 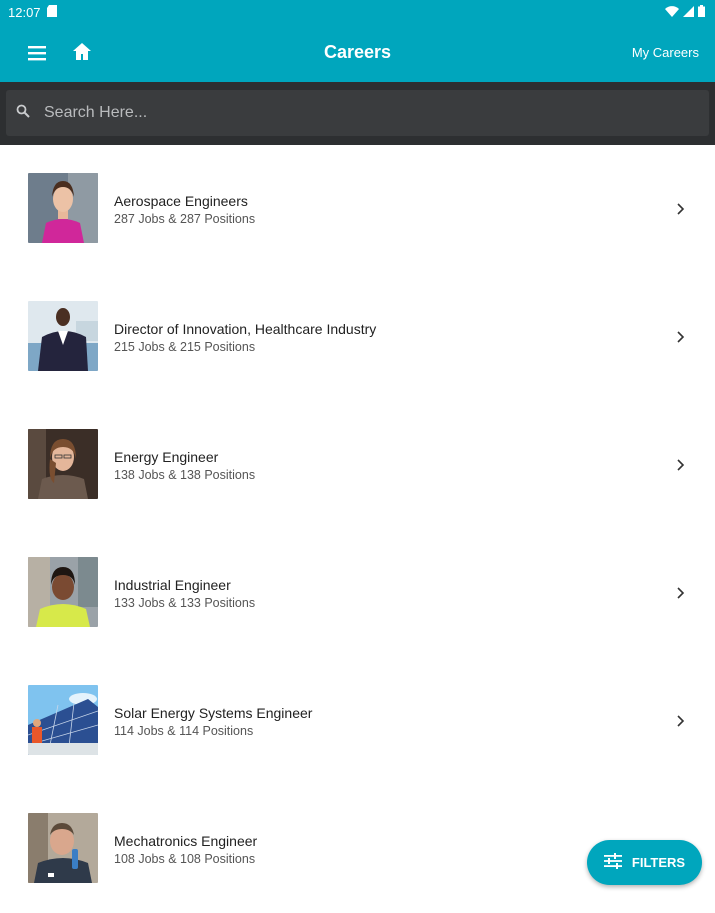 I want to click on career-title: Energy Engineer, so click(x=166, y=457).